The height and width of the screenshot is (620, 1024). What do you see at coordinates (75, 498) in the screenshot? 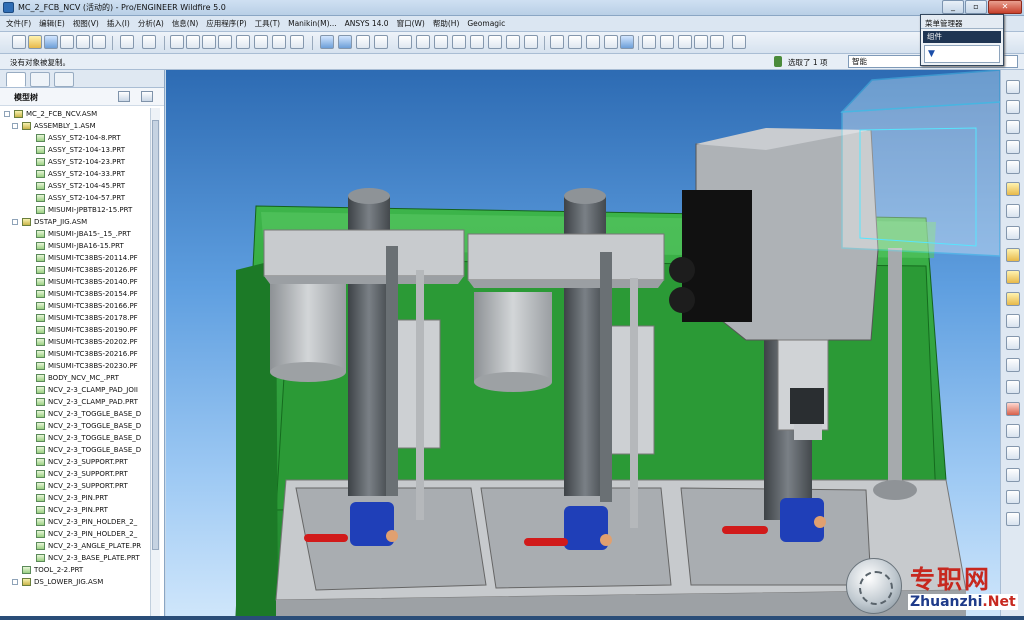
I see `tree-item: NCV_2-3_PIN.PRT` at bounding box center [75, 498].